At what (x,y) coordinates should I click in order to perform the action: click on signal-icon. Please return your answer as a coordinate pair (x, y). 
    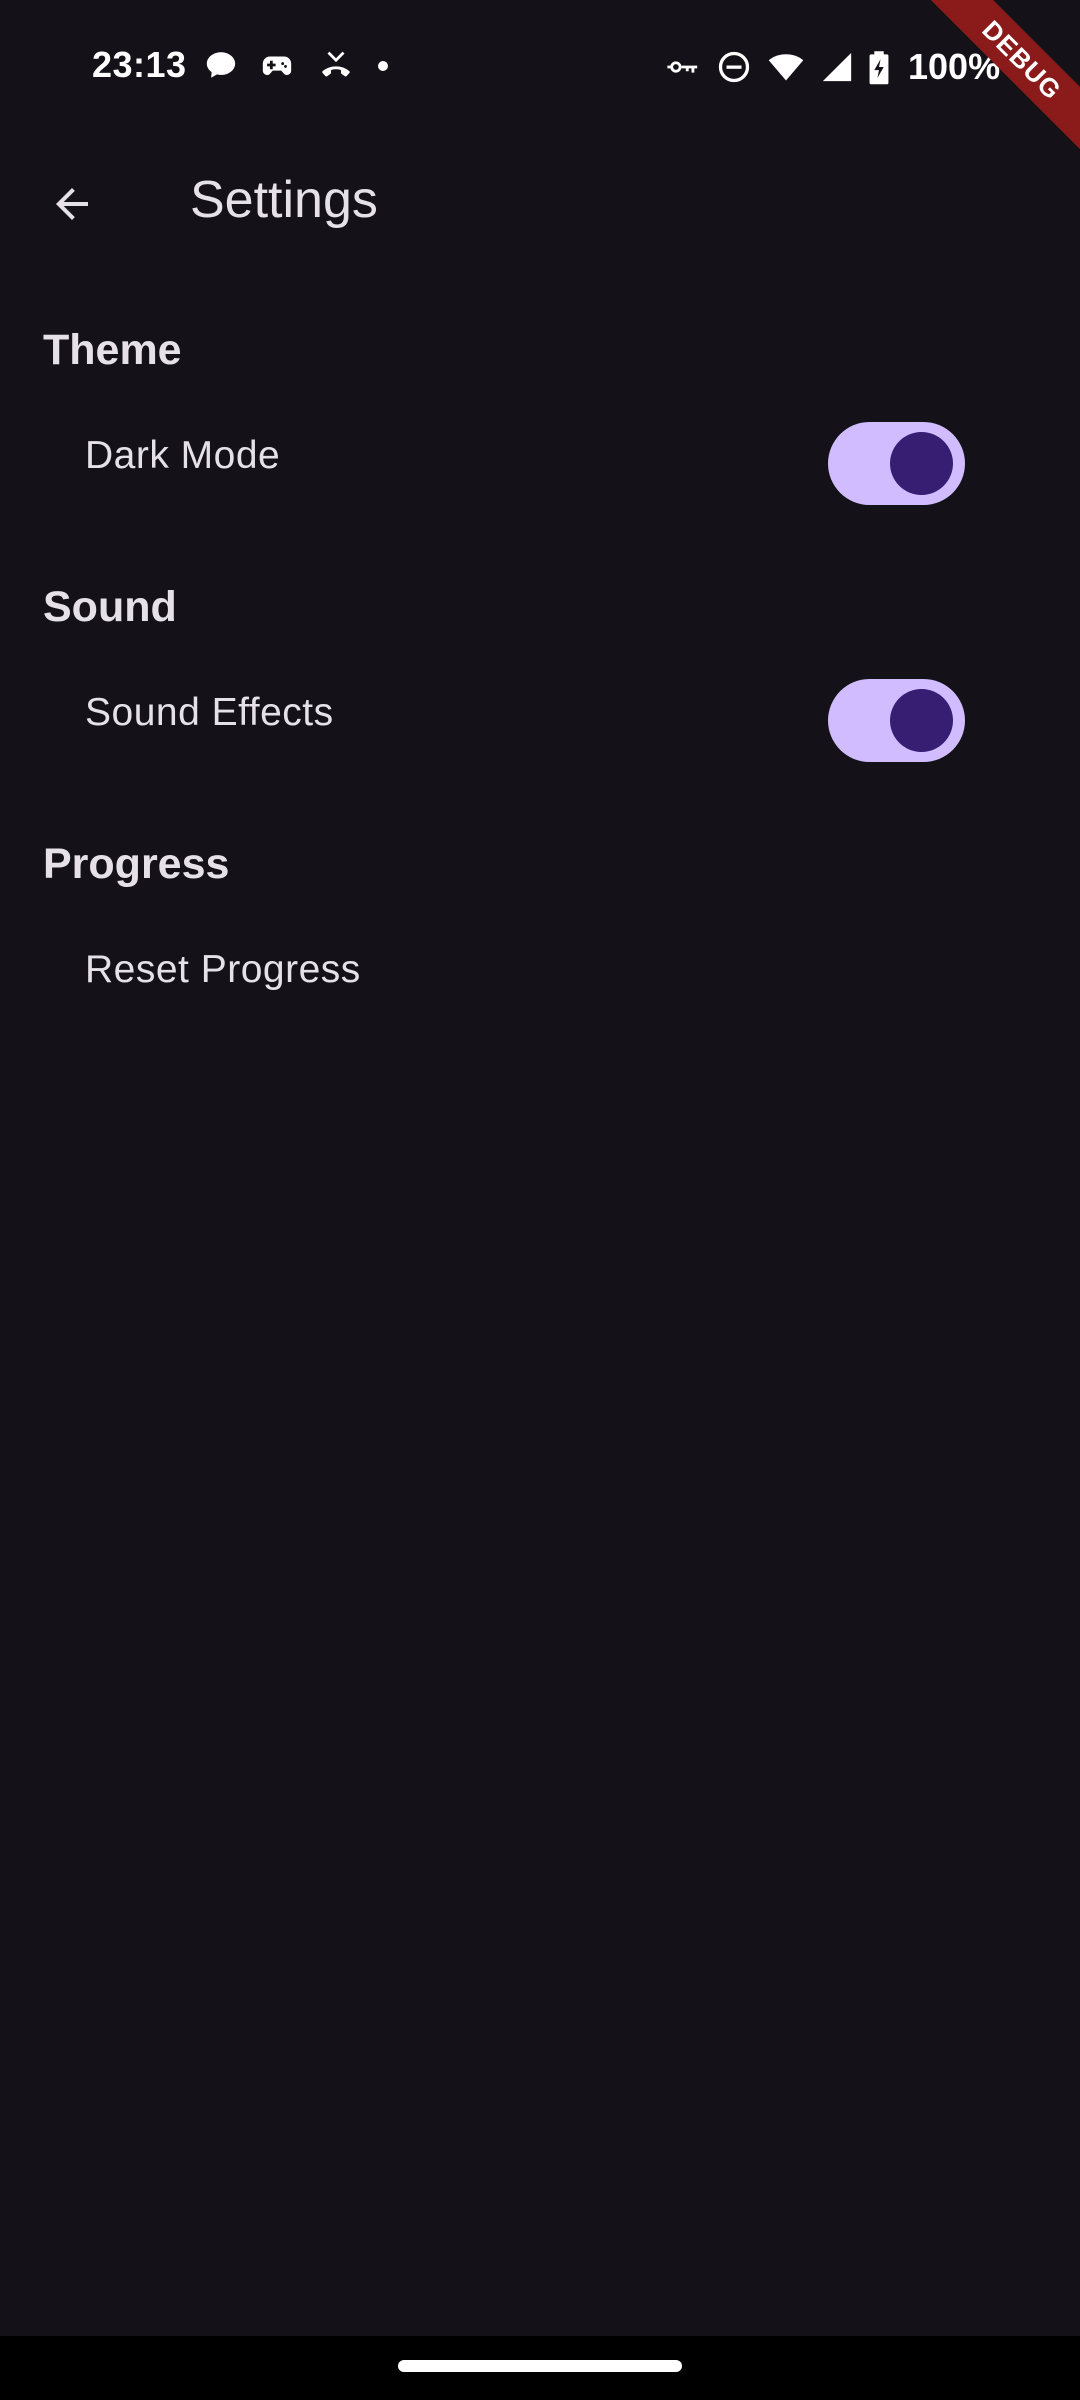
    Looking at the image, I should click on (837, 67).